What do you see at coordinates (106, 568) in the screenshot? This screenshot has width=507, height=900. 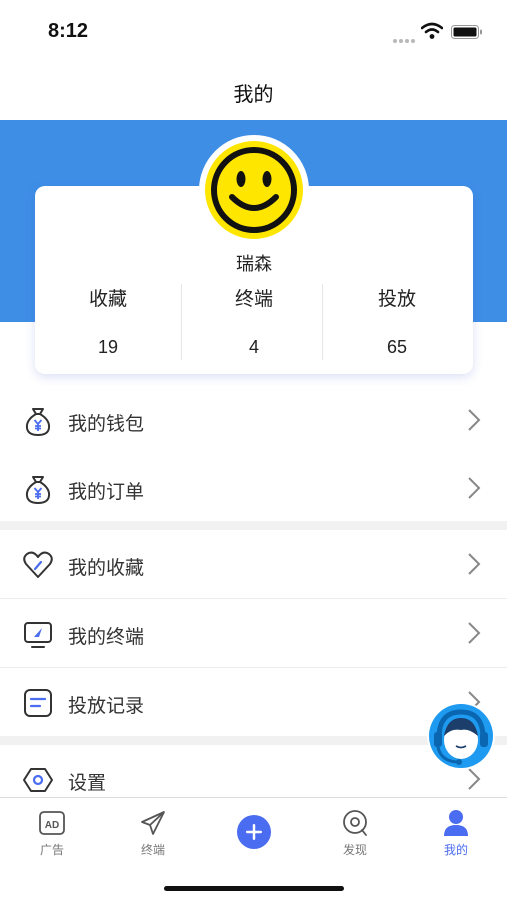 I see `menu-item-label: 我的收藏` at bounding box center [106, 568].